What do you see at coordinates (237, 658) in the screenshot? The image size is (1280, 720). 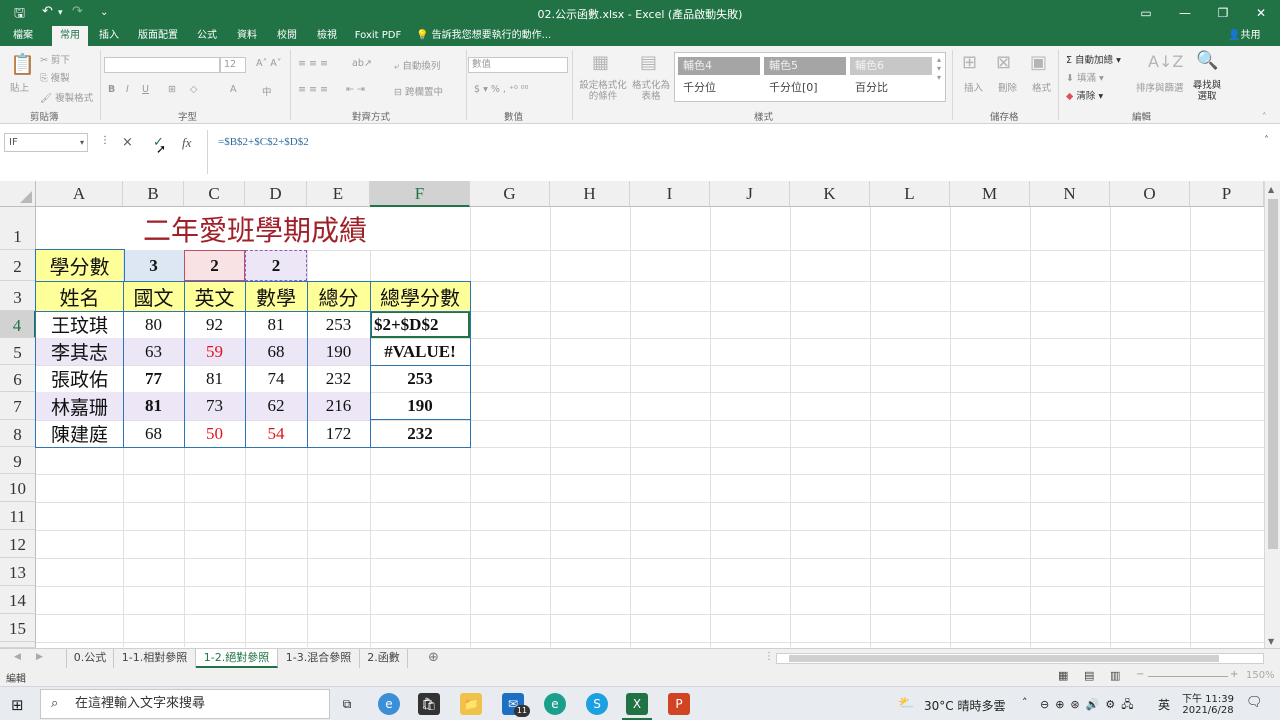 I see `sheet-tab-absolute: 1-2.絕對參照` at bounding box center [237, 658].